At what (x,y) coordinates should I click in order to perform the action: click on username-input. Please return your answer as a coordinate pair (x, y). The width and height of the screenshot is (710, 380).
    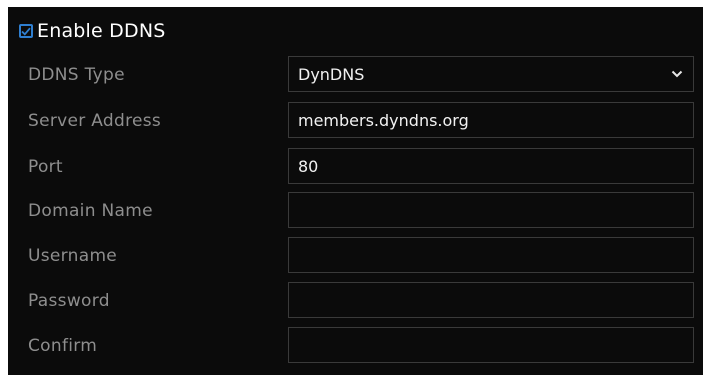
    Looking at the image, I should click on (491, 255).